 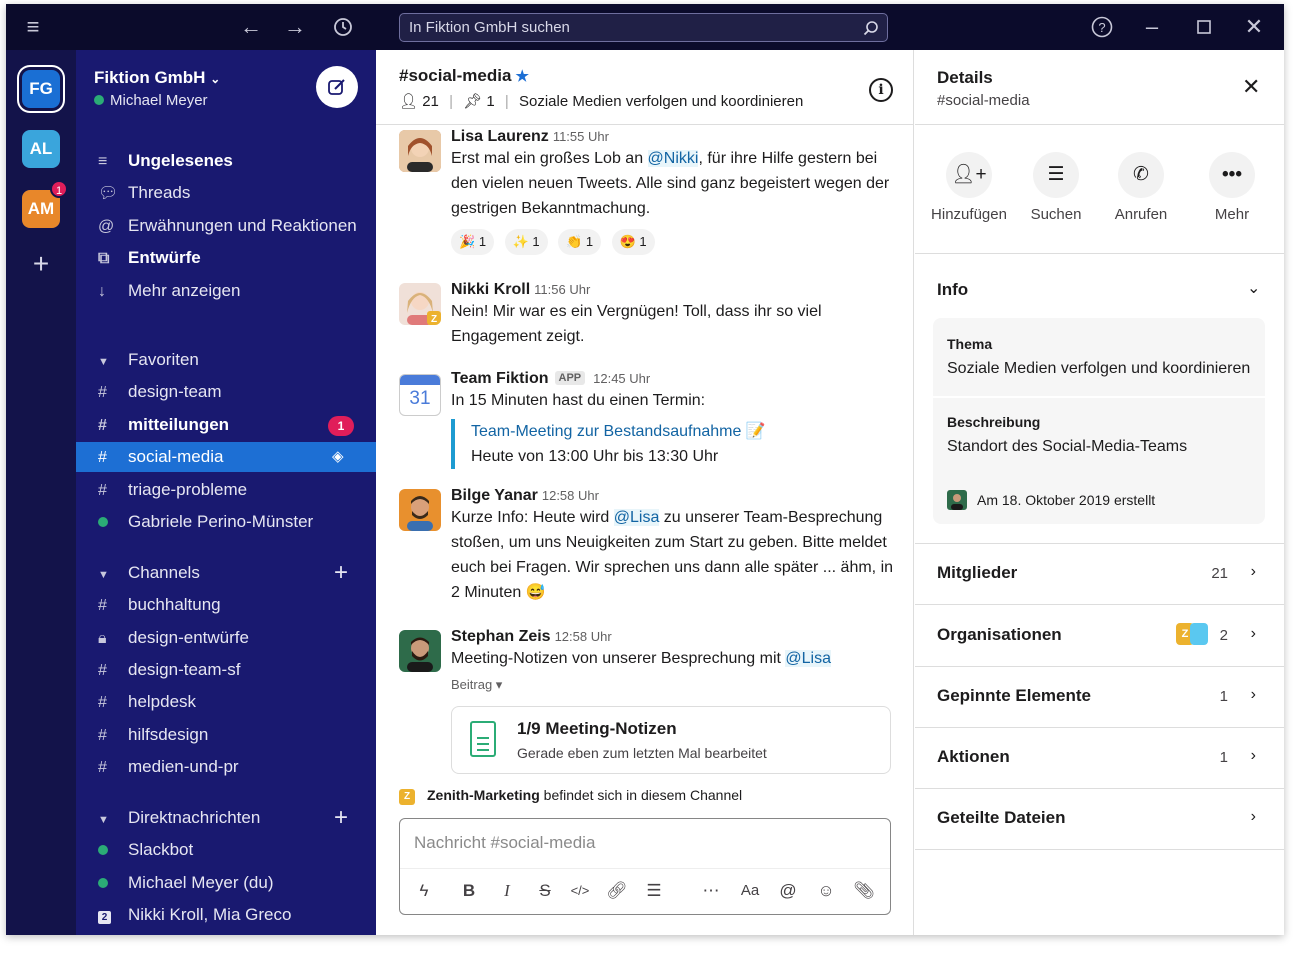 What do you see at coordinates (969, 187) in the screenshot?
I see `action-add: 👤︎+ Hinzufügen` at bounding box center [969, 187].